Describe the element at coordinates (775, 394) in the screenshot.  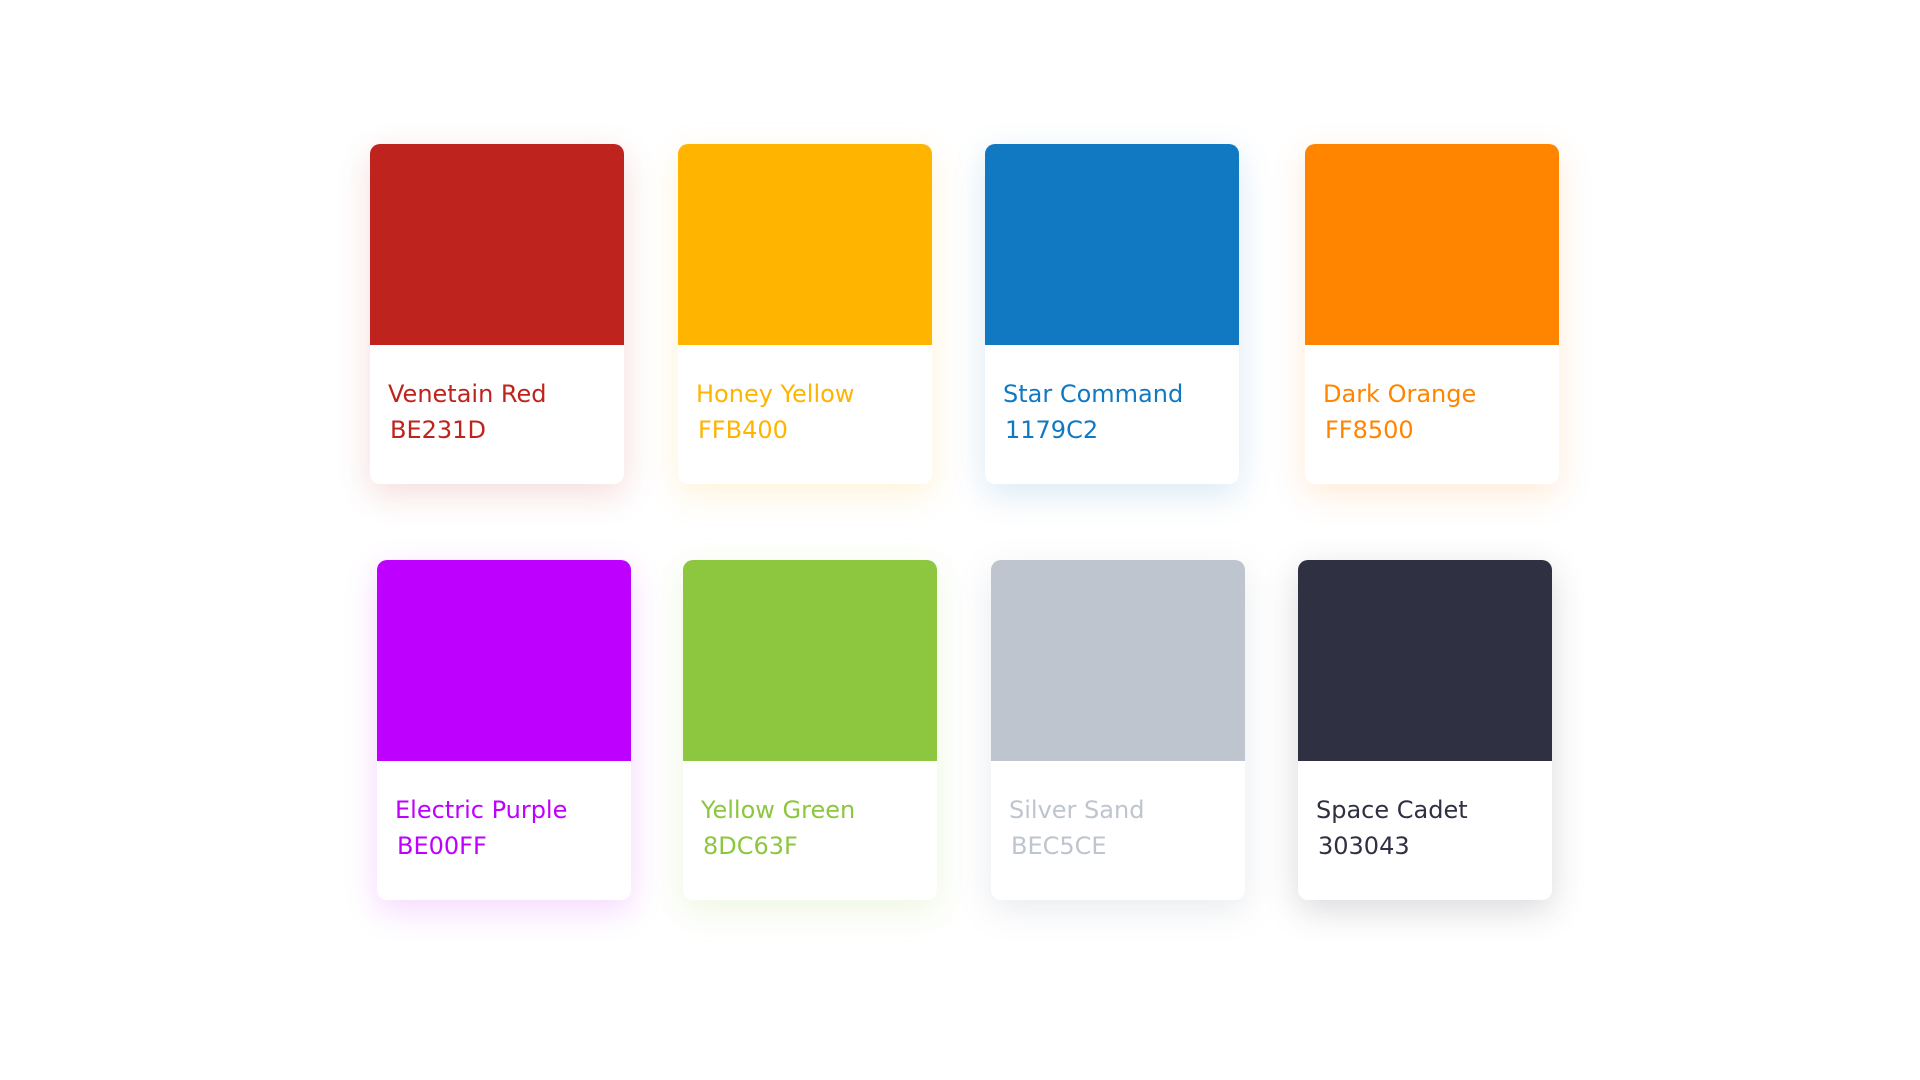
I see `color-name: Honey Yellow` at that location.